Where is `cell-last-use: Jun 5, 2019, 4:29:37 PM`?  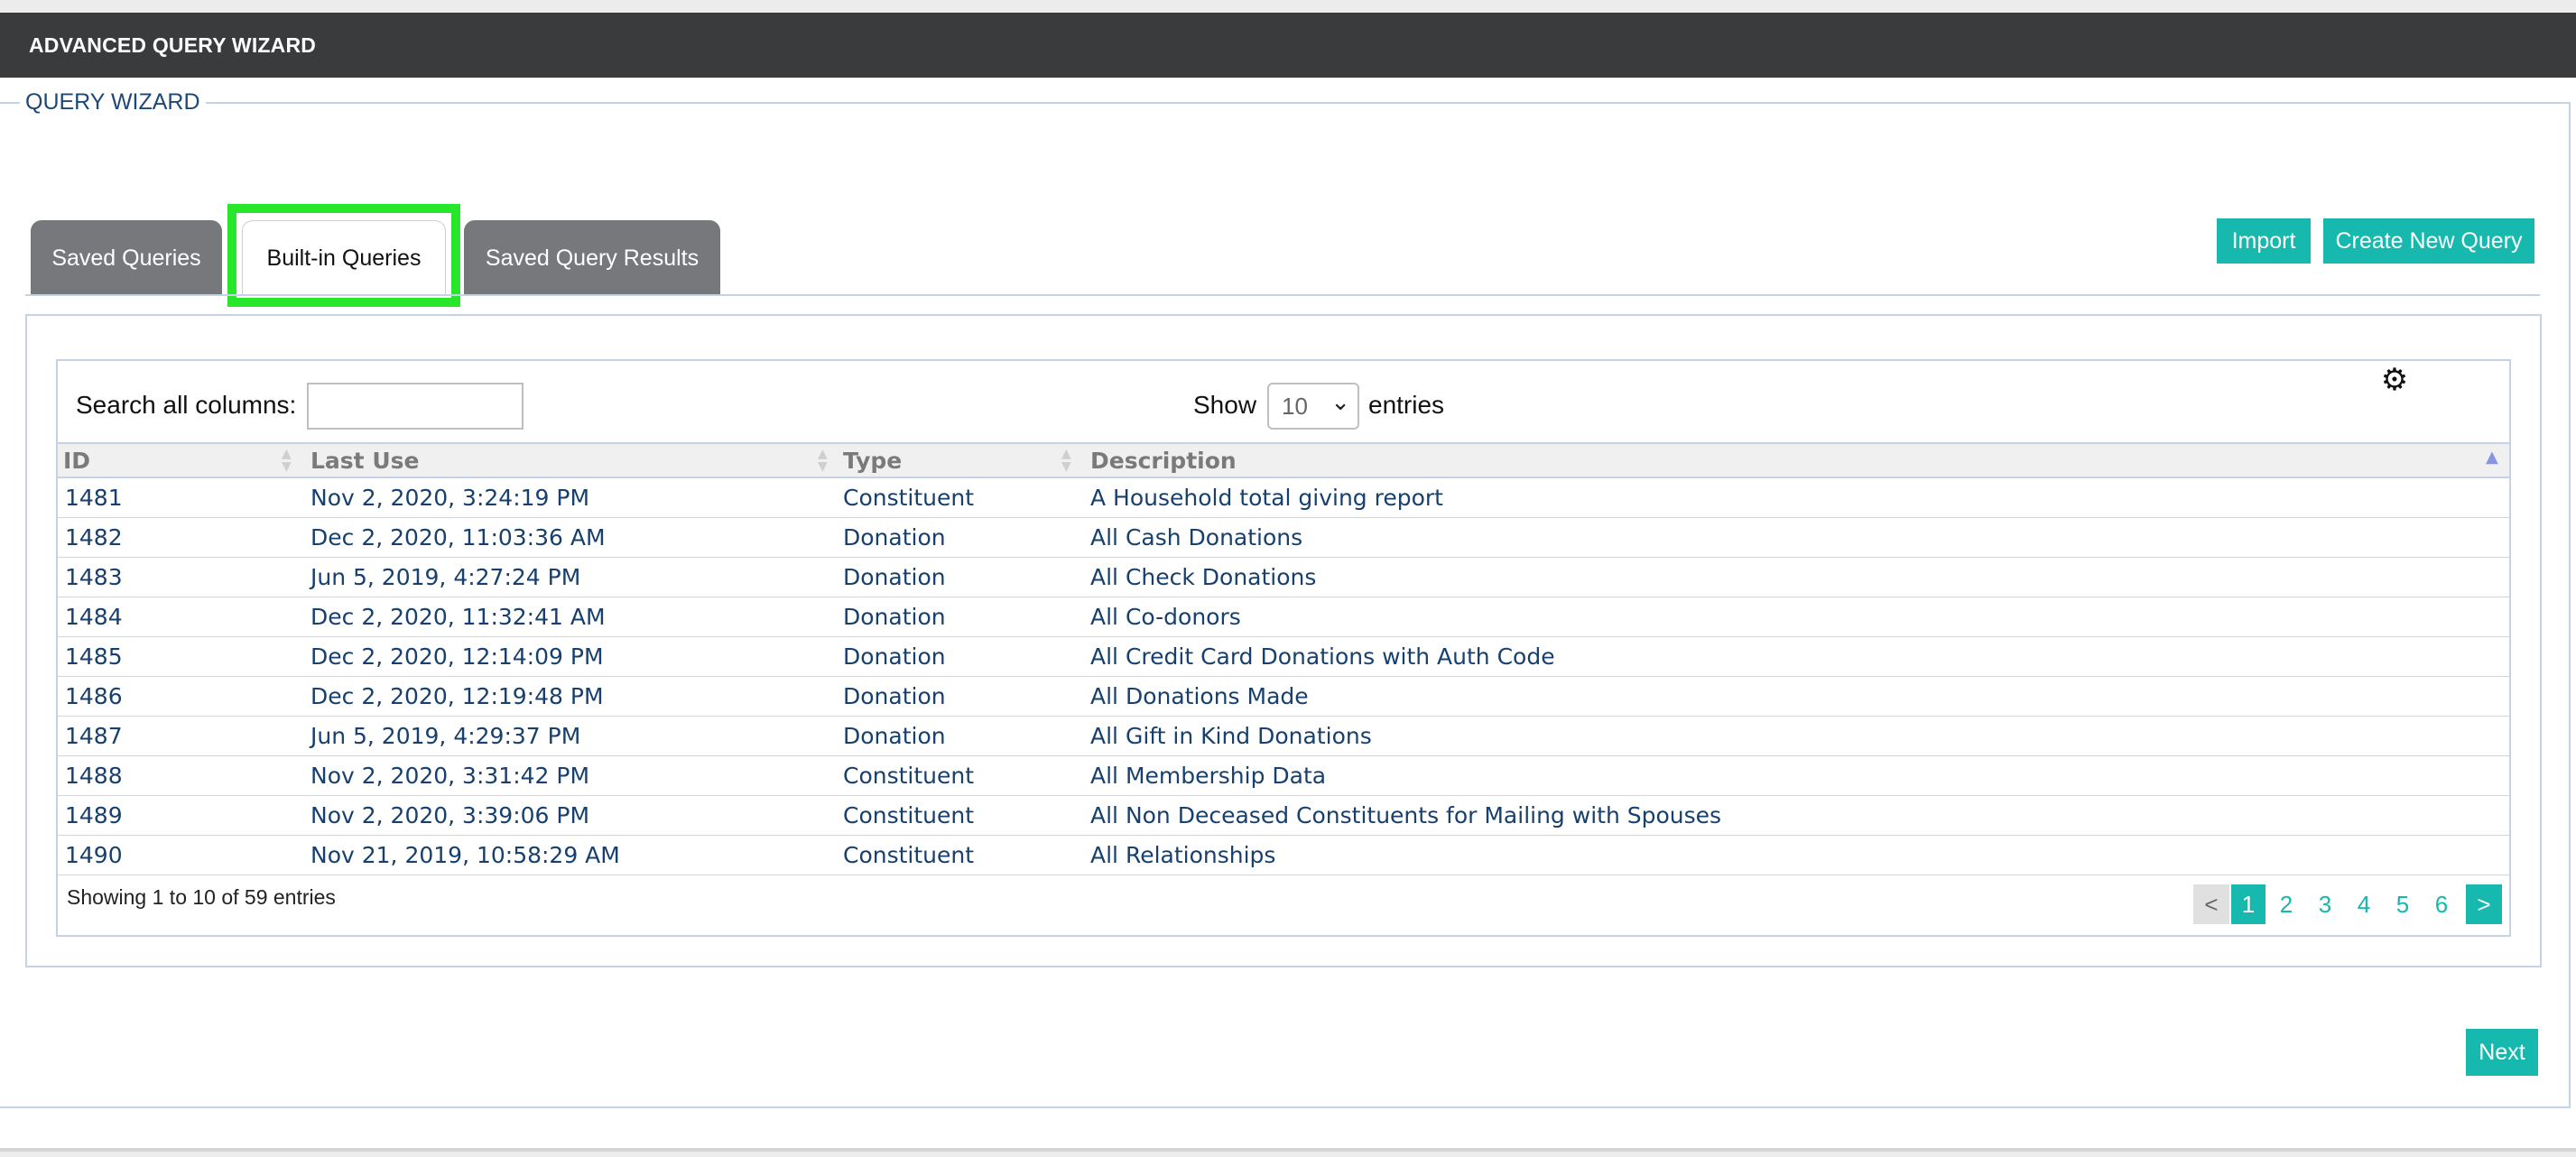 cell-last-use: Jun 5, 2019, 4:29:37 PM is located at coordinates (445, 736).